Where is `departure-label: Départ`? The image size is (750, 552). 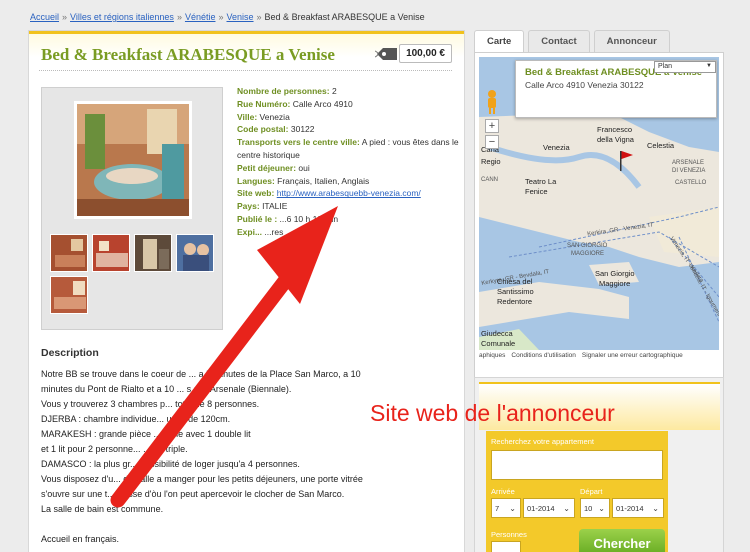 departure-label: Départ is located at coordinates (591, 491).